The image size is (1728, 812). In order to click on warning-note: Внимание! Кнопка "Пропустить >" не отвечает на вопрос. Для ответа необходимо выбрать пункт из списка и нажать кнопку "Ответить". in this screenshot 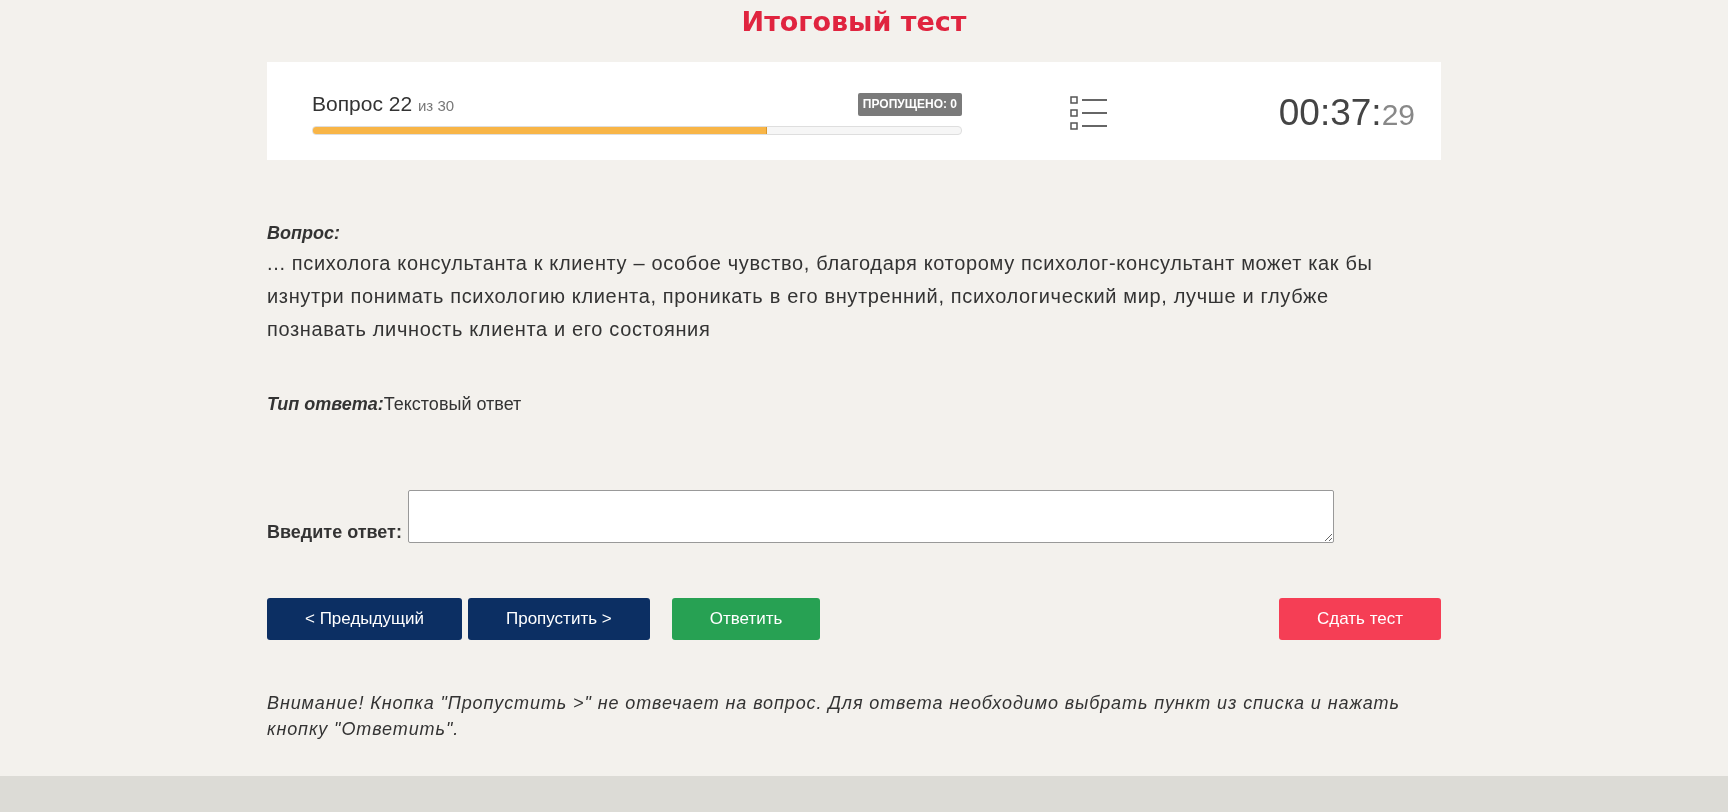, I will do `click(834, 716)`.